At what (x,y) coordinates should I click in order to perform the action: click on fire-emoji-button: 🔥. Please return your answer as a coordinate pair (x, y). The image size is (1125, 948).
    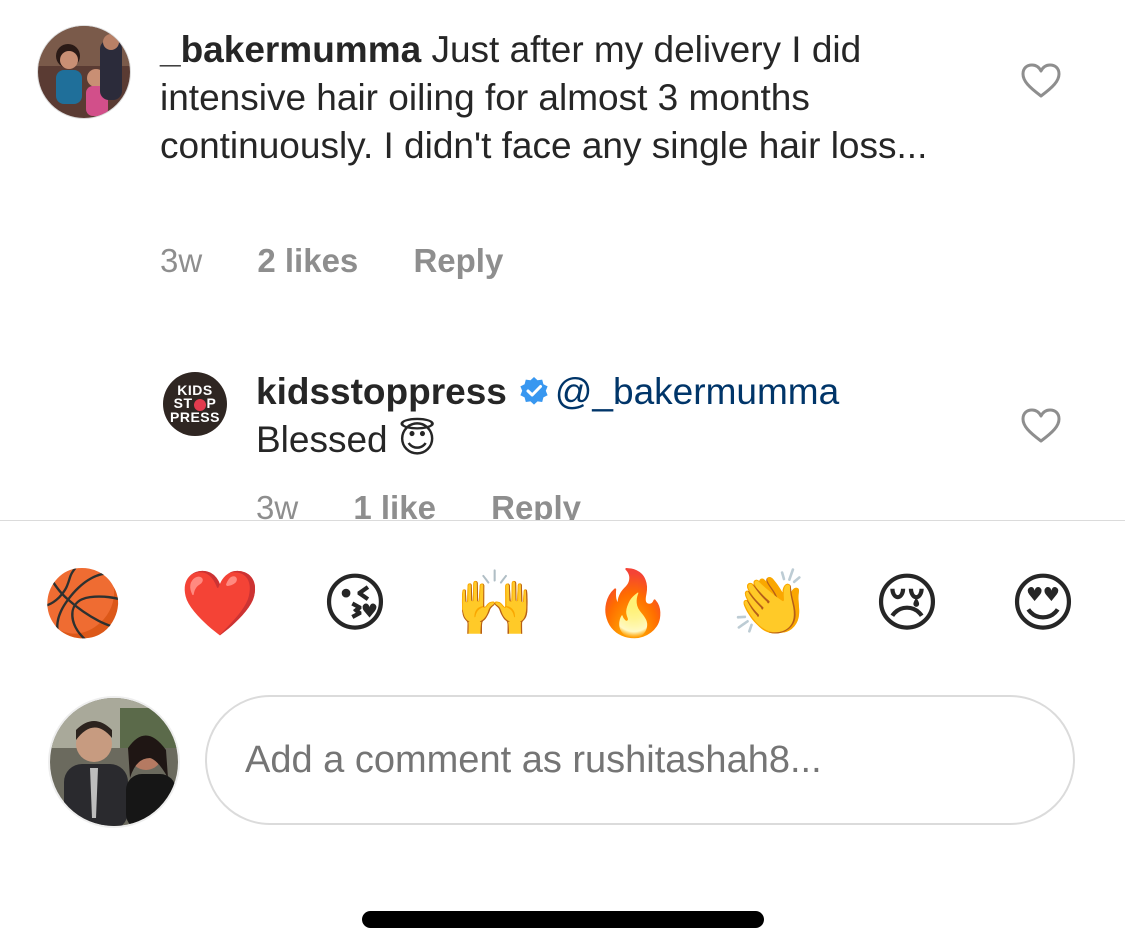
    Looking at the image, I should click on (633, 604).